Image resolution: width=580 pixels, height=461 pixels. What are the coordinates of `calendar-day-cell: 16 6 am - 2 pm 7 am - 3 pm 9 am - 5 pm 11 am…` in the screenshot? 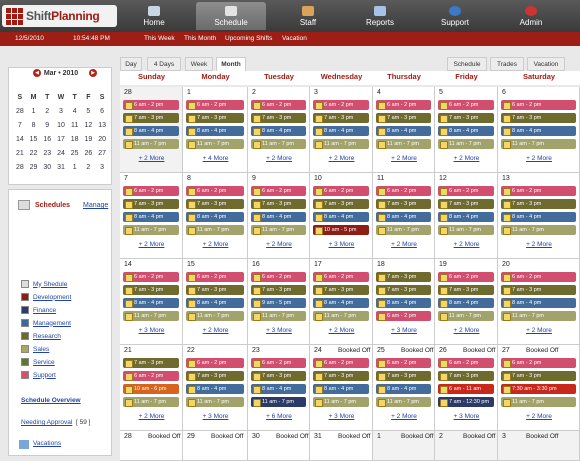 It's located at (279, 302).